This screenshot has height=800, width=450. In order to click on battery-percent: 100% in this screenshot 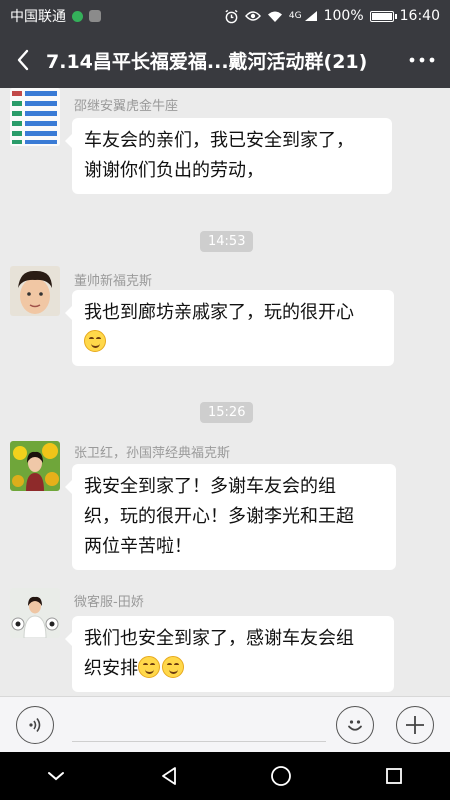, I will do `click(343, 16)`.